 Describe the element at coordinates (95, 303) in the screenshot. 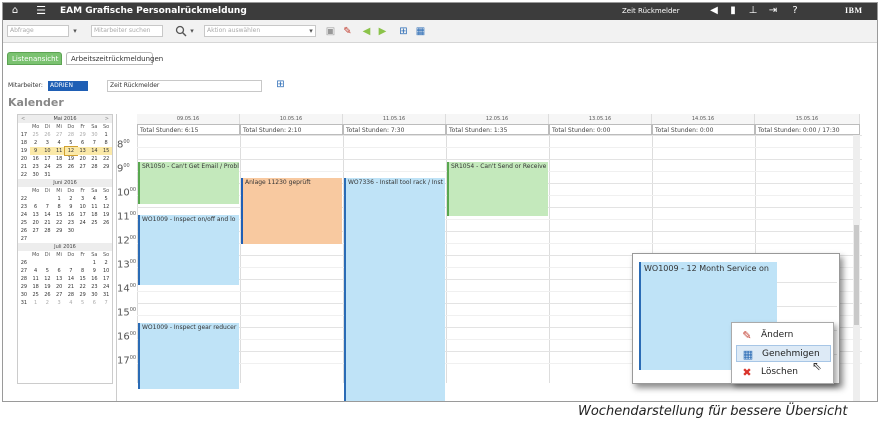

I see `day-cell: 6` at that location.